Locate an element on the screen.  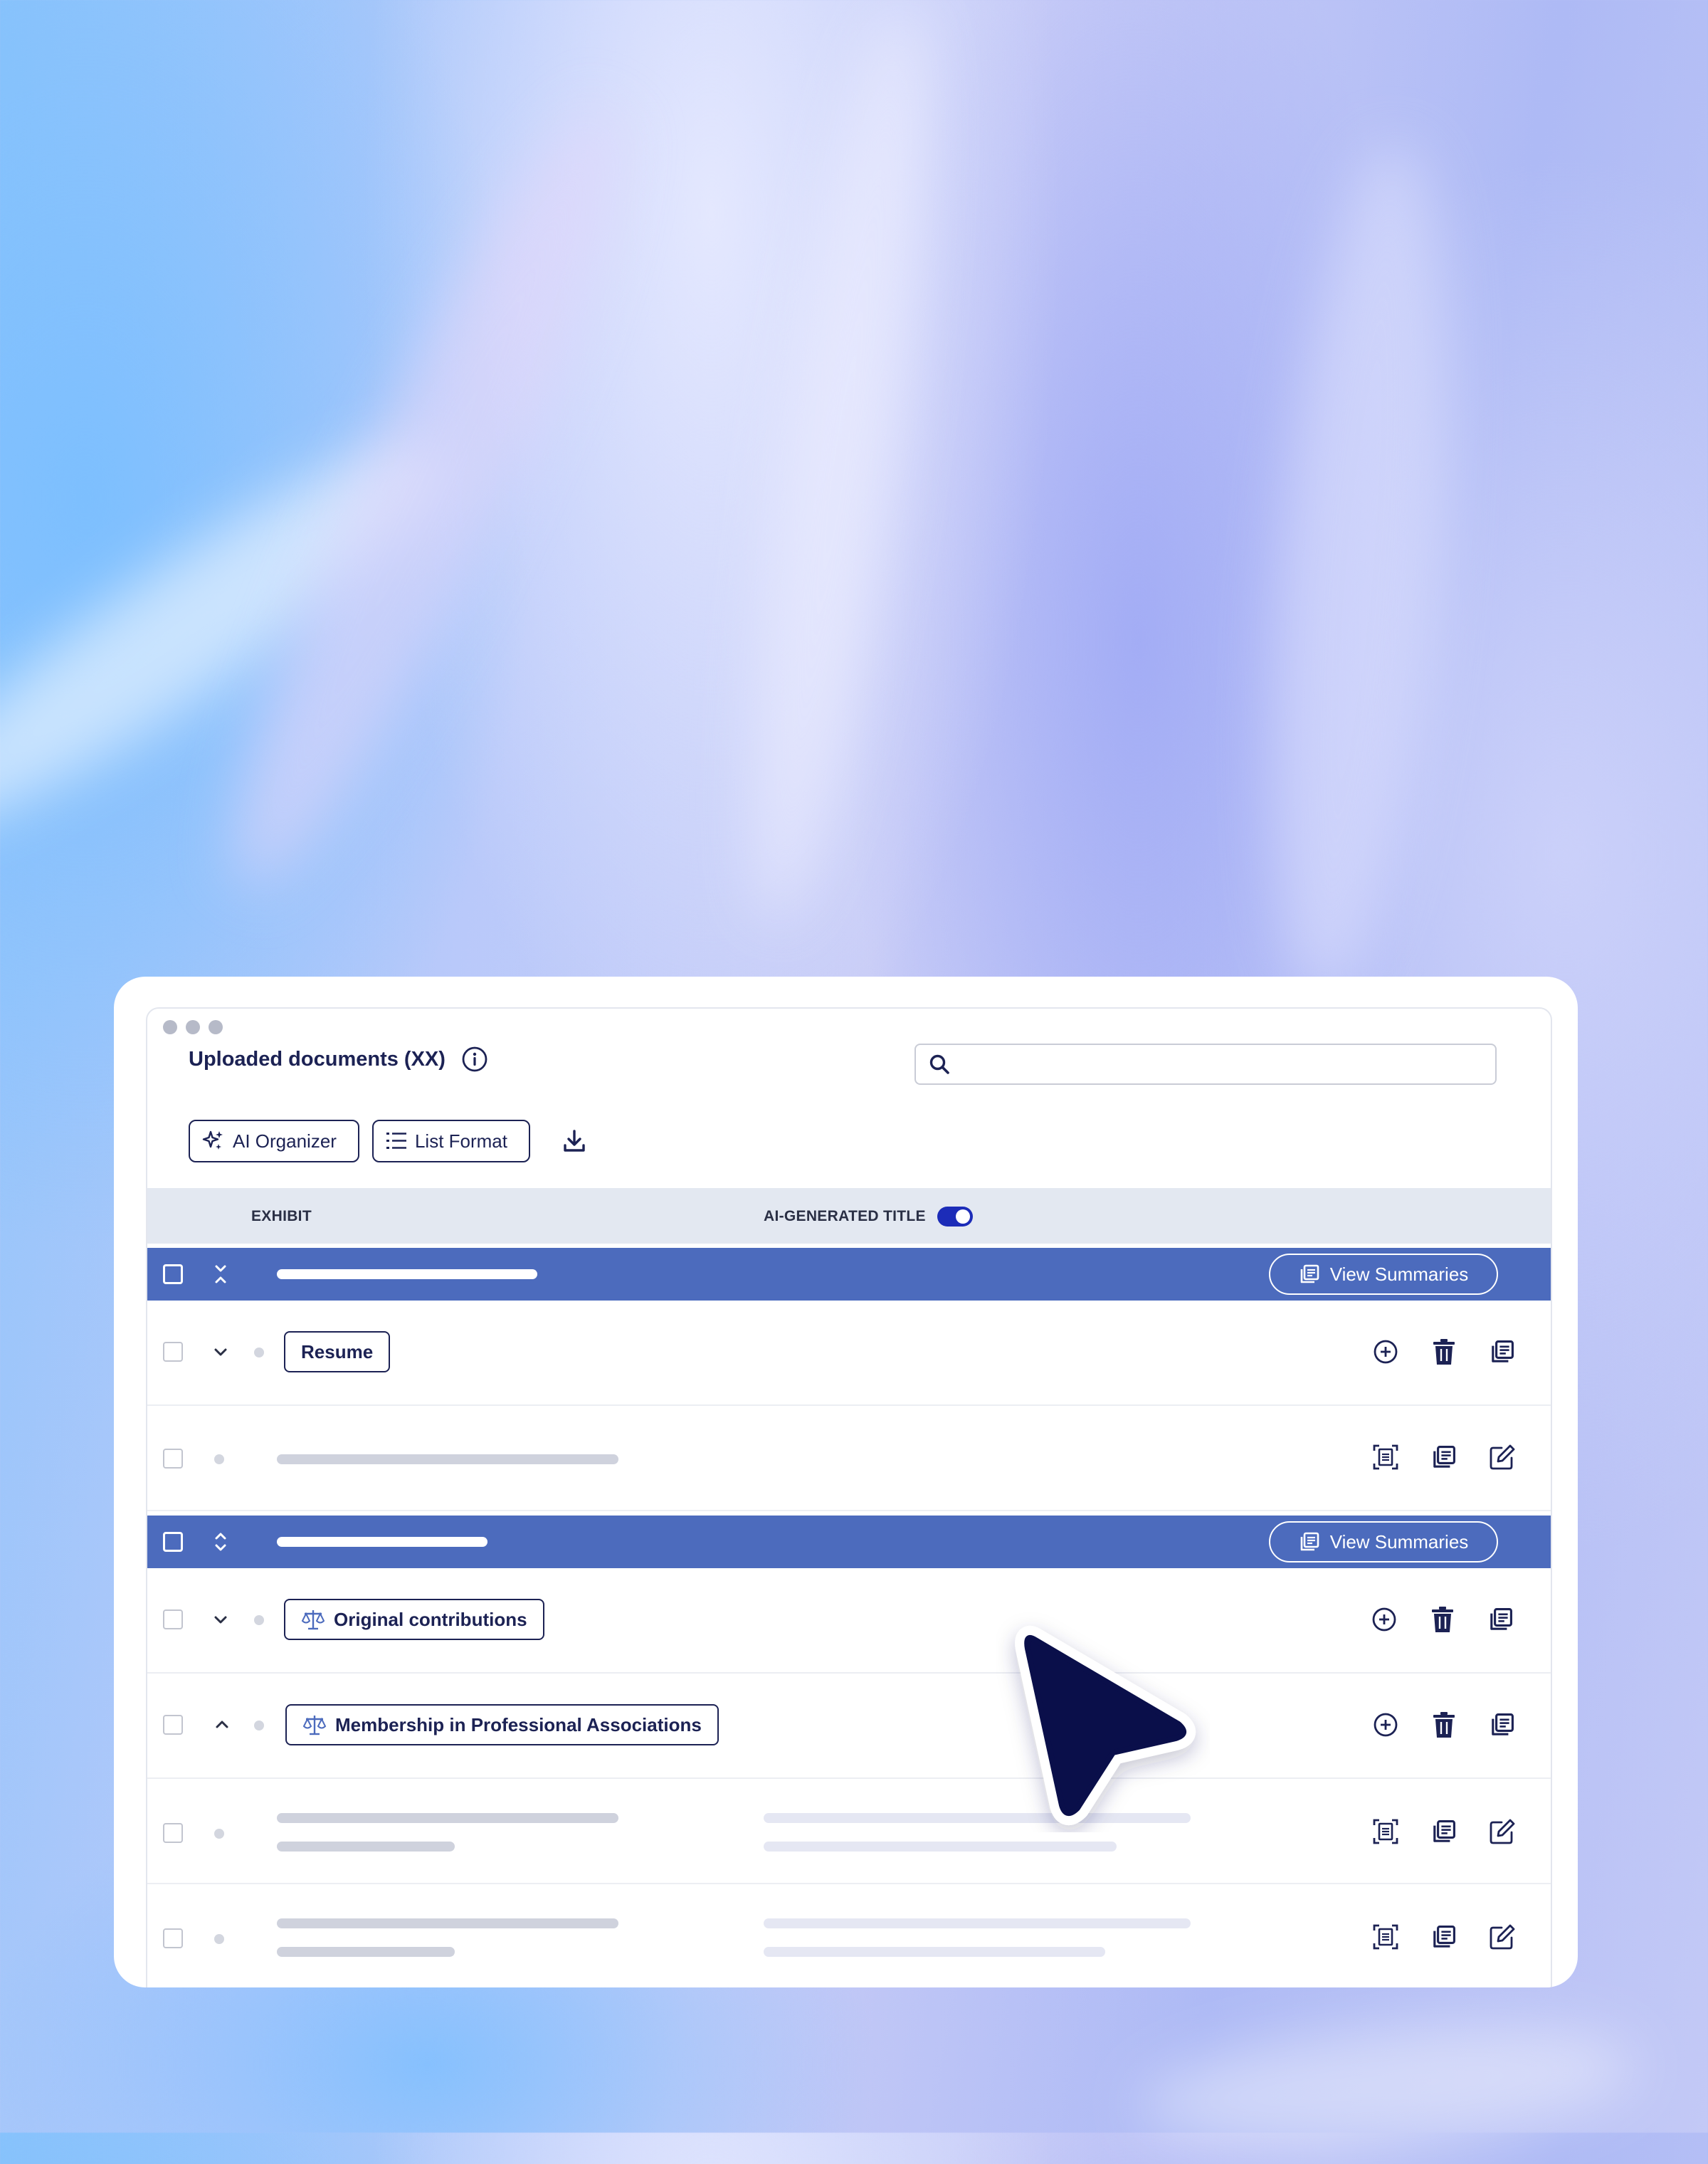
table-row: Original contributions is located at coordinates (849, 1621).